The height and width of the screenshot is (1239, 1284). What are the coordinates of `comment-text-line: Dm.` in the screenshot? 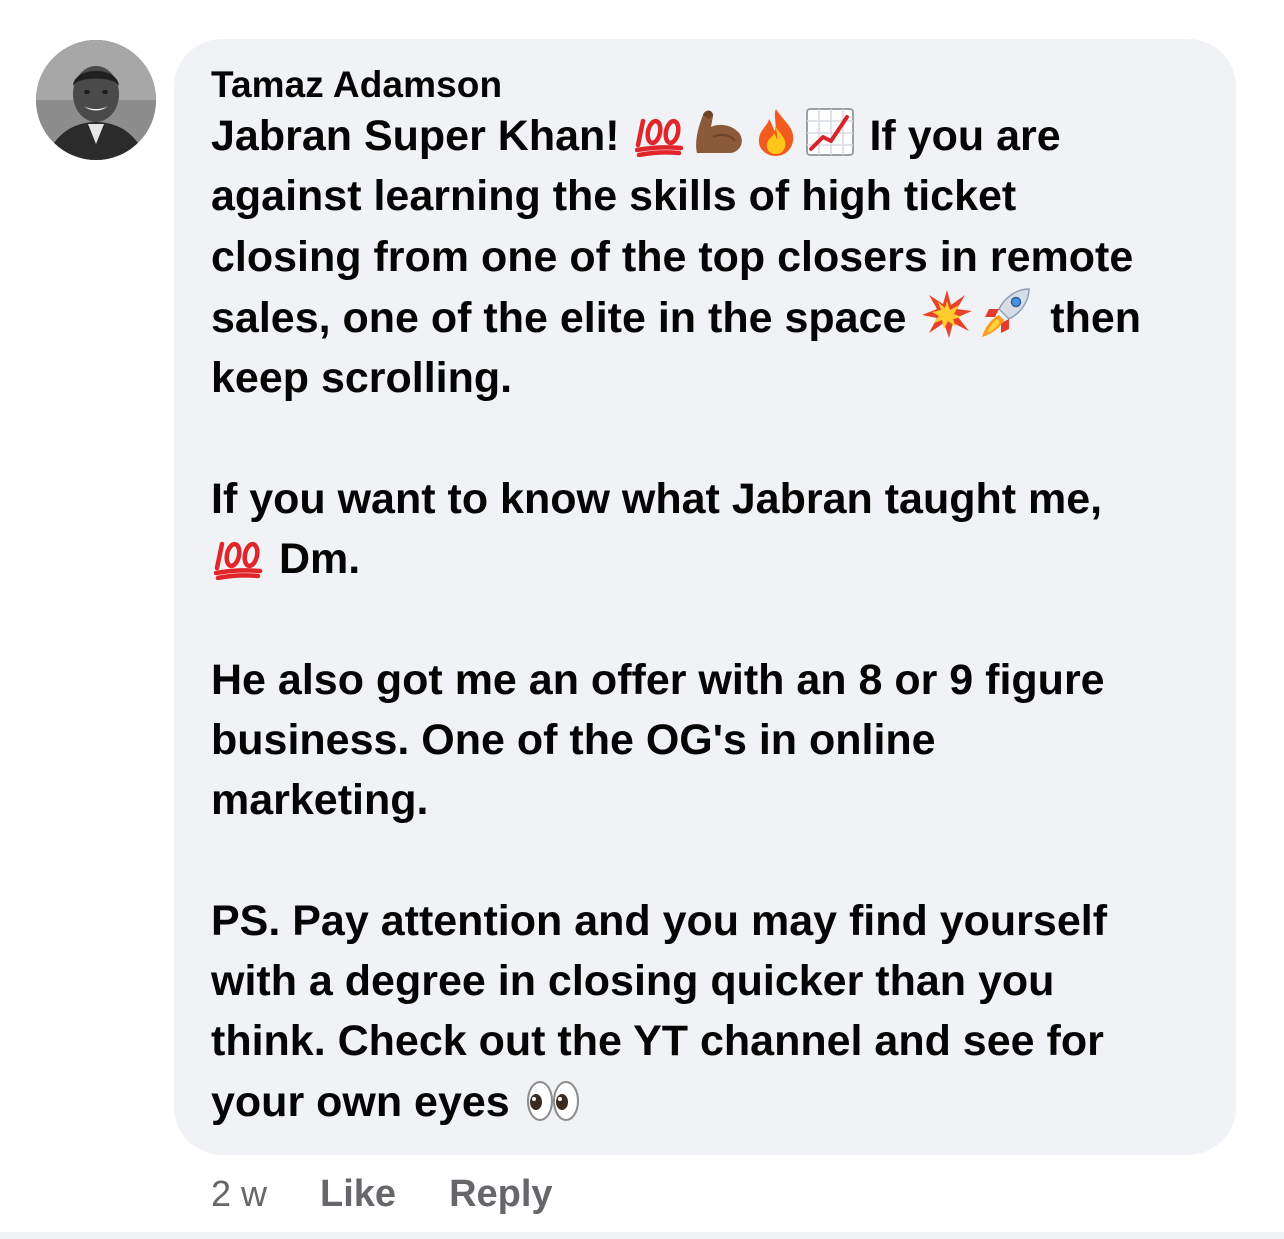 It's located at (314, 559).